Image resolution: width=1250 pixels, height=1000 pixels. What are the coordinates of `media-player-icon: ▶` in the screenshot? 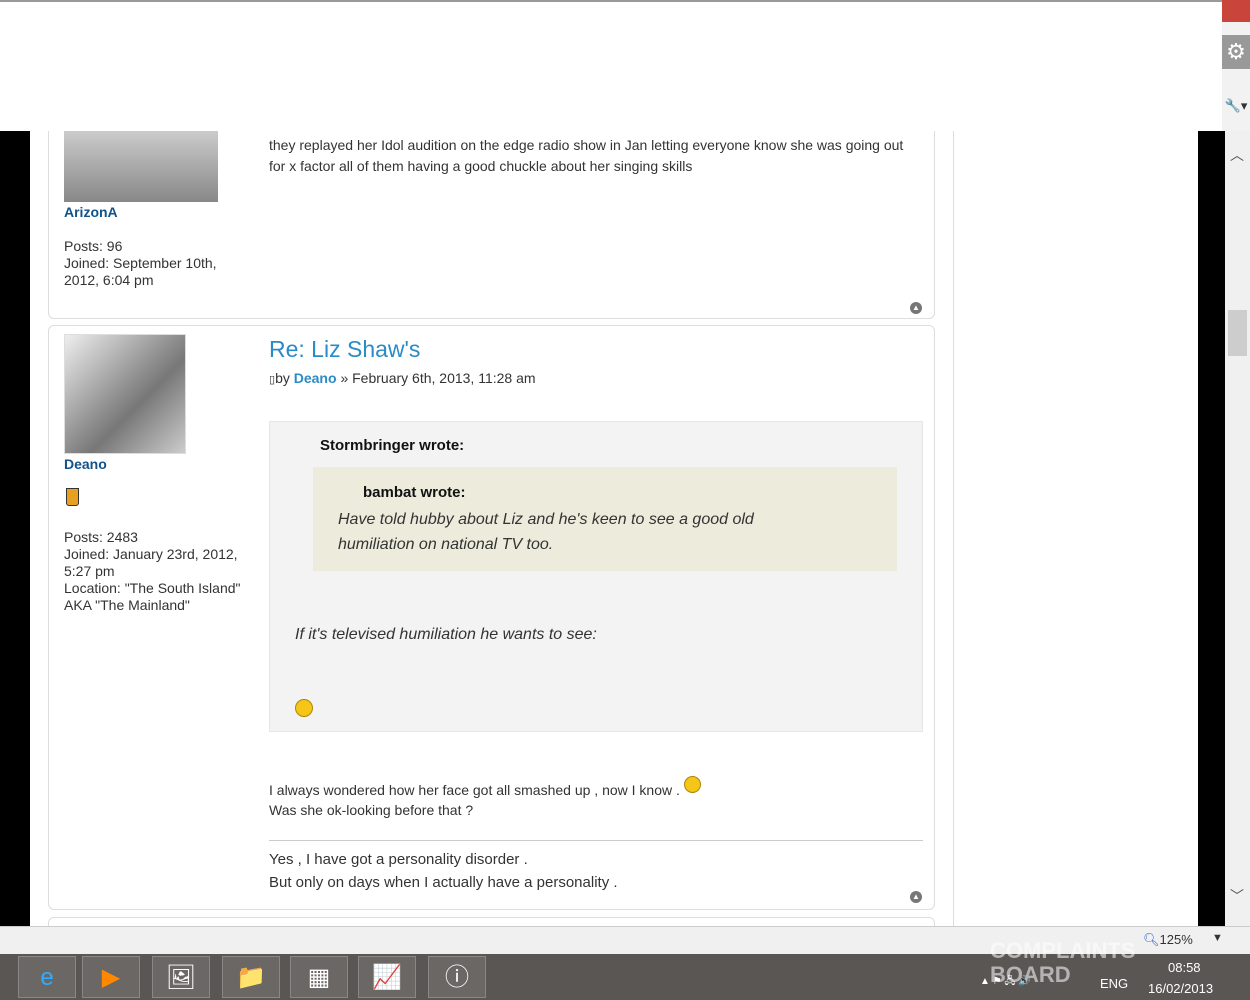 It's located at (111, 977).